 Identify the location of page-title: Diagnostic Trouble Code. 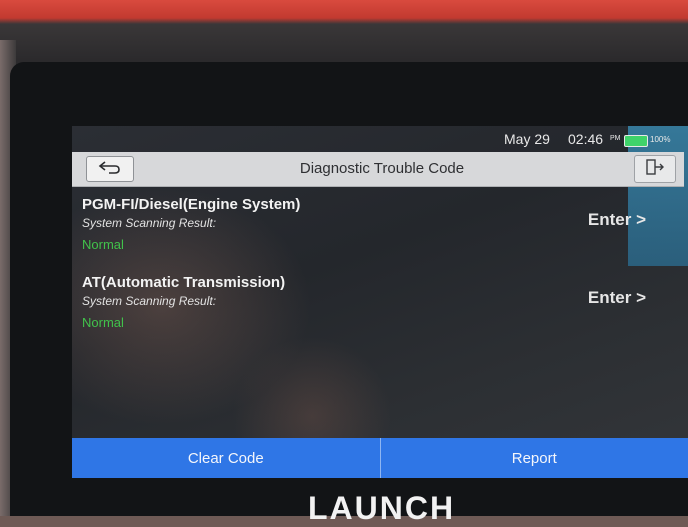
(382, 168).